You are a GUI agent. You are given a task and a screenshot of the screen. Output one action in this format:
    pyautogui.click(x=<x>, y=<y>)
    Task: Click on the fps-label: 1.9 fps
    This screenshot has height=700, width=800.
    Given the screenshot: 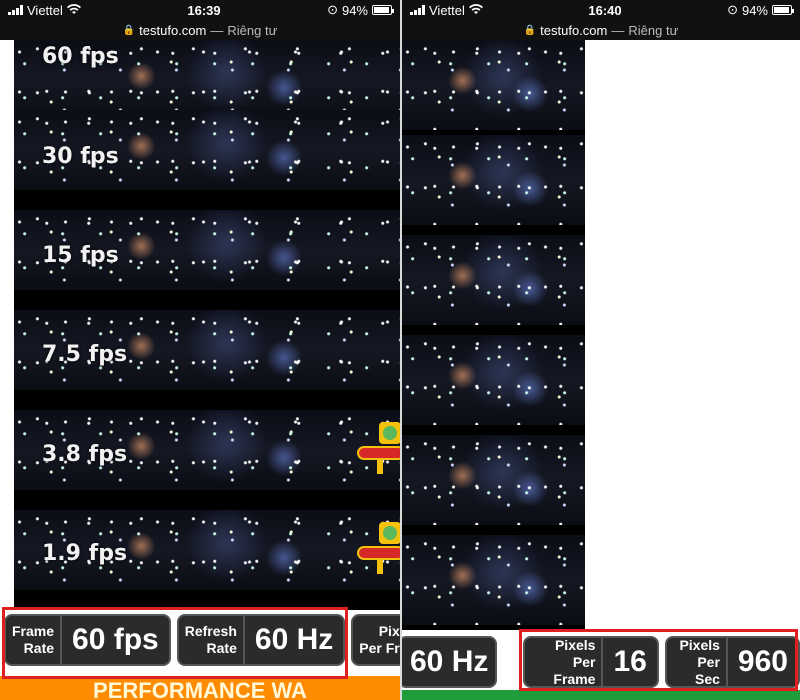 What is the action you would take?
    pyautogui.click(x=85, y=553)
    